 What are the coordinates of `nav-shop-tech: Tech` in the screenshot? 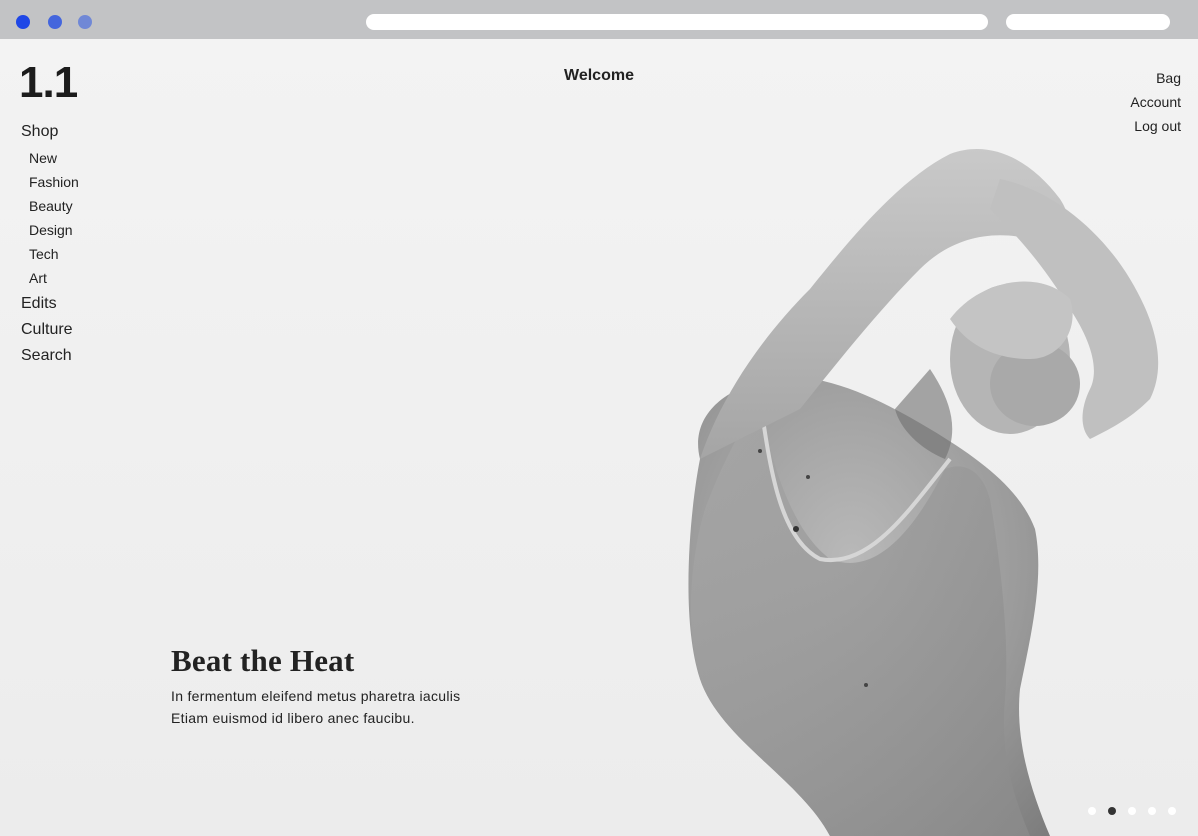 It's located at (54, 254).